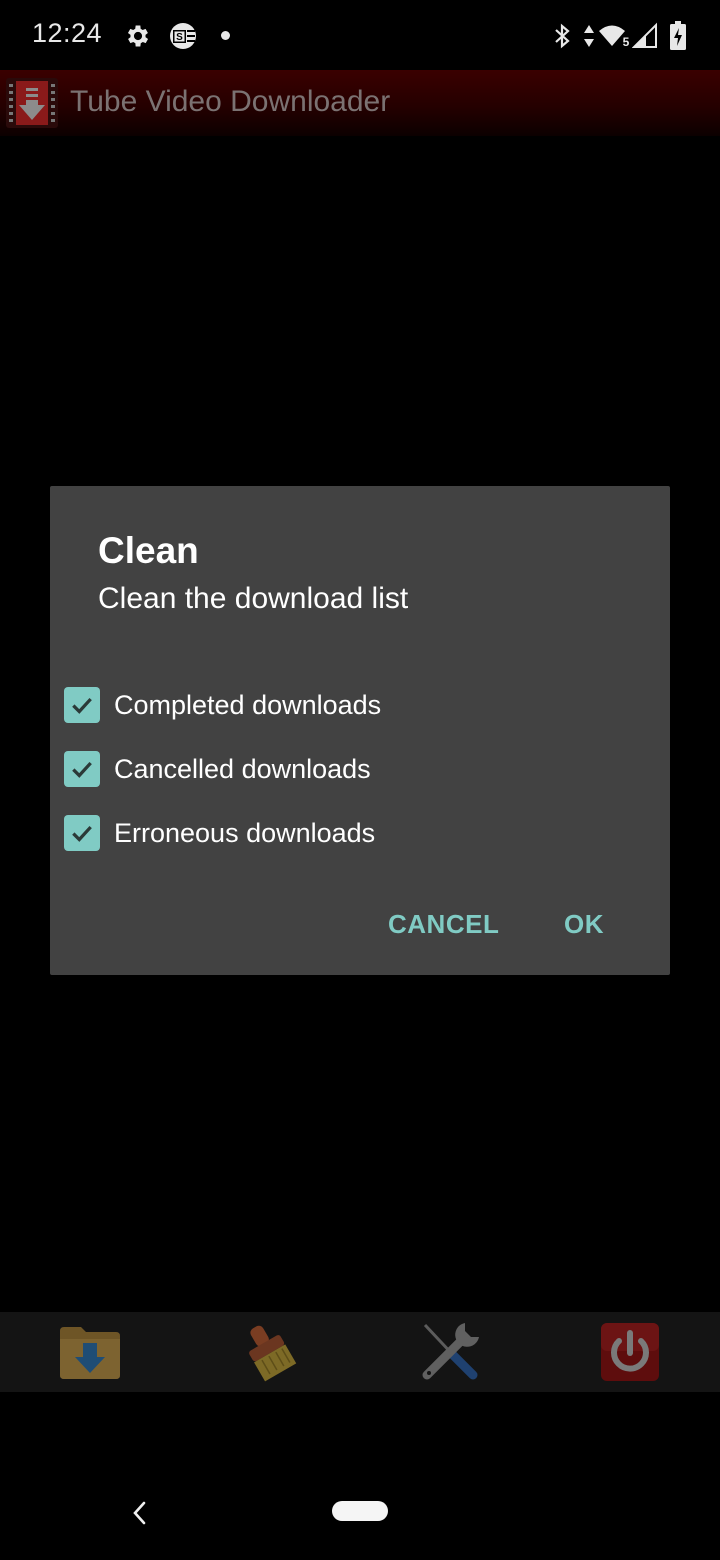  I want to click on option-label: Cancelled downloads, so click(242, 768).